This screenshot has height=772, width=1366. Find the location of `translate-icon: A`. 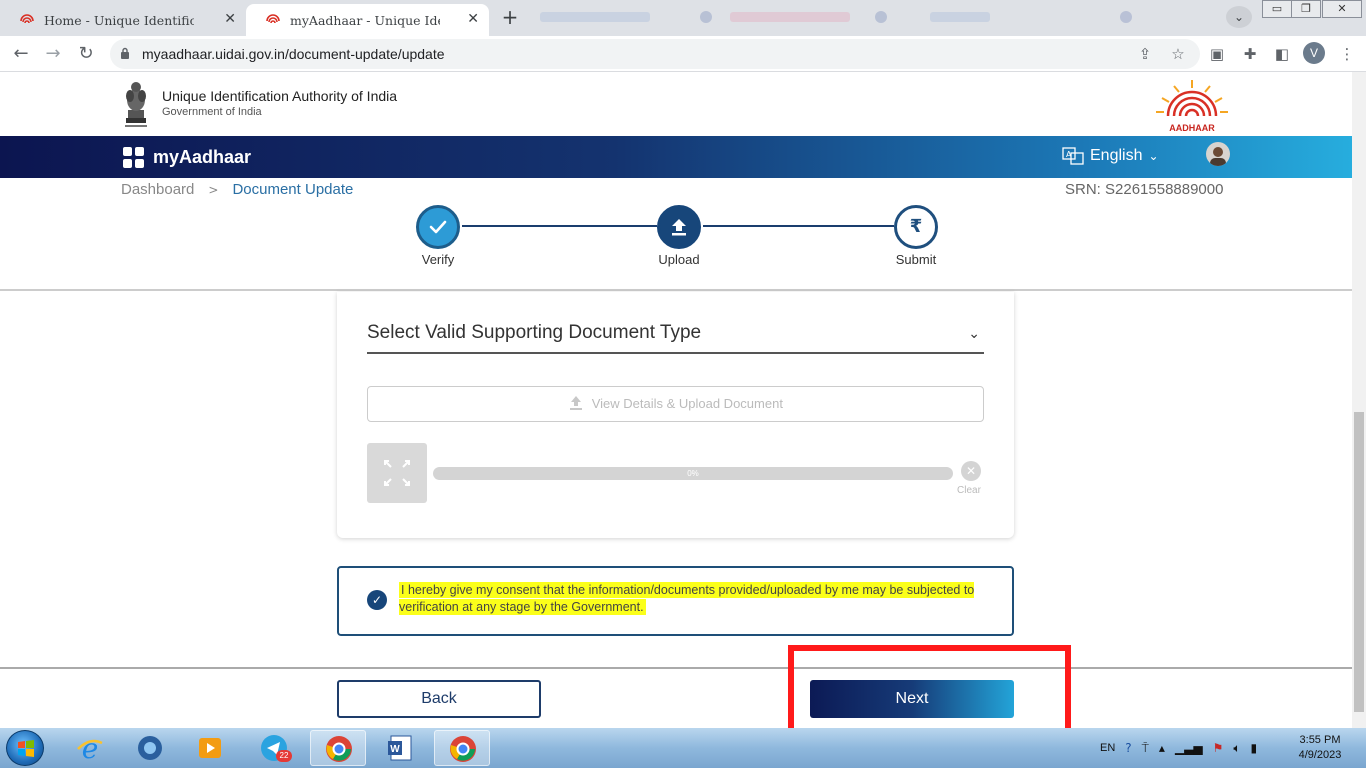

translate-icon: A is located at coordinates (1073, 156).